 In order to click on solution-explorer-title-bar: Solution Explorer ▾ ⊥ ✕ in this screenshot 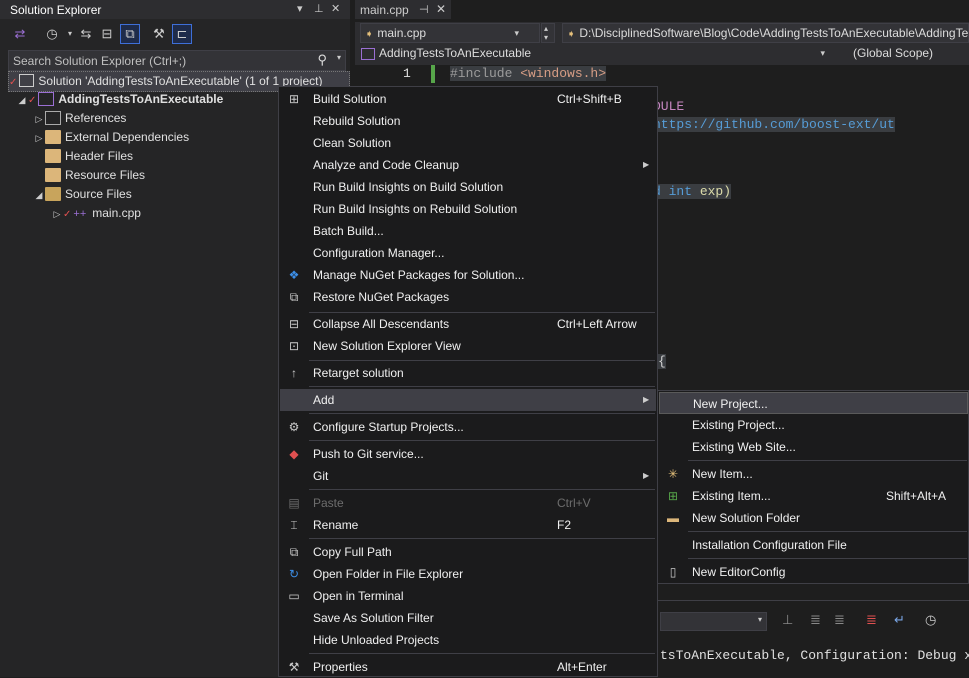, I will do `click(175, 9)`.